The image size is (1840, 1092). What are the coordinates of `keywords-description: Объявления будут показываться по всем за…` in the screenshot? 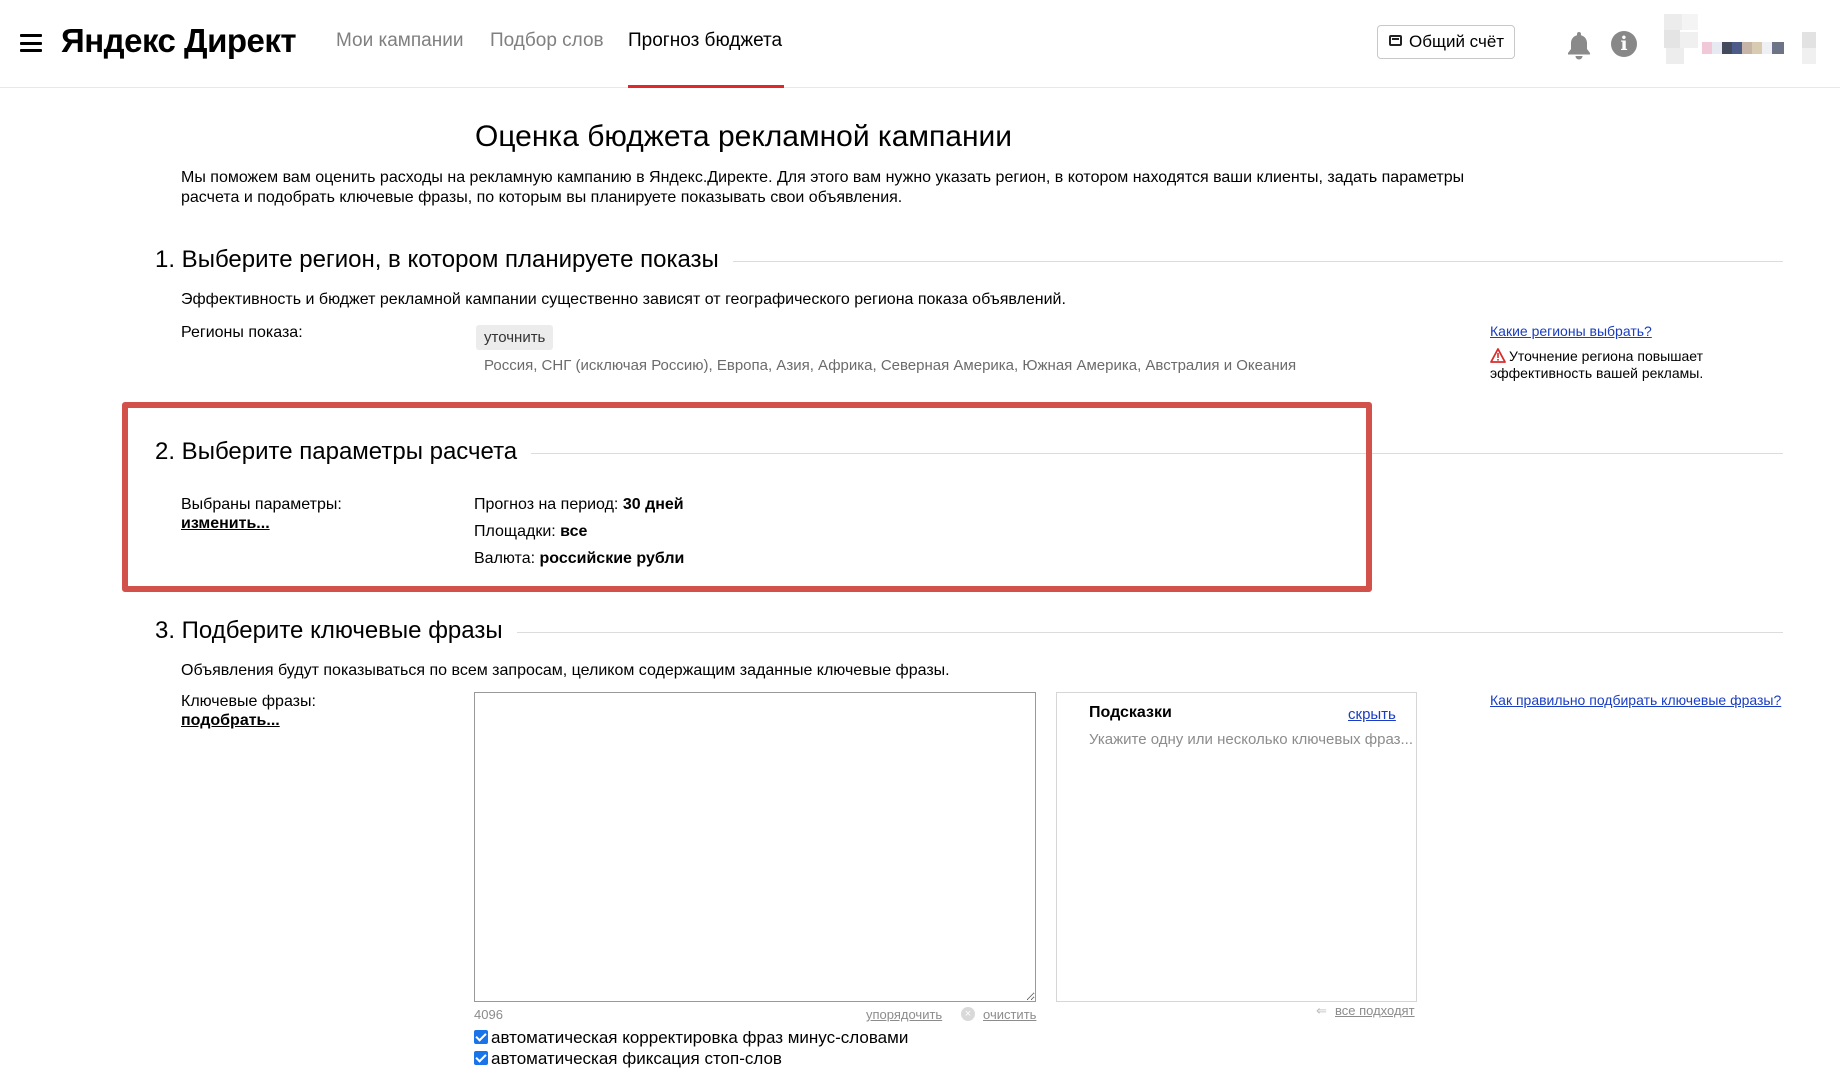 It's located at (565, 670).